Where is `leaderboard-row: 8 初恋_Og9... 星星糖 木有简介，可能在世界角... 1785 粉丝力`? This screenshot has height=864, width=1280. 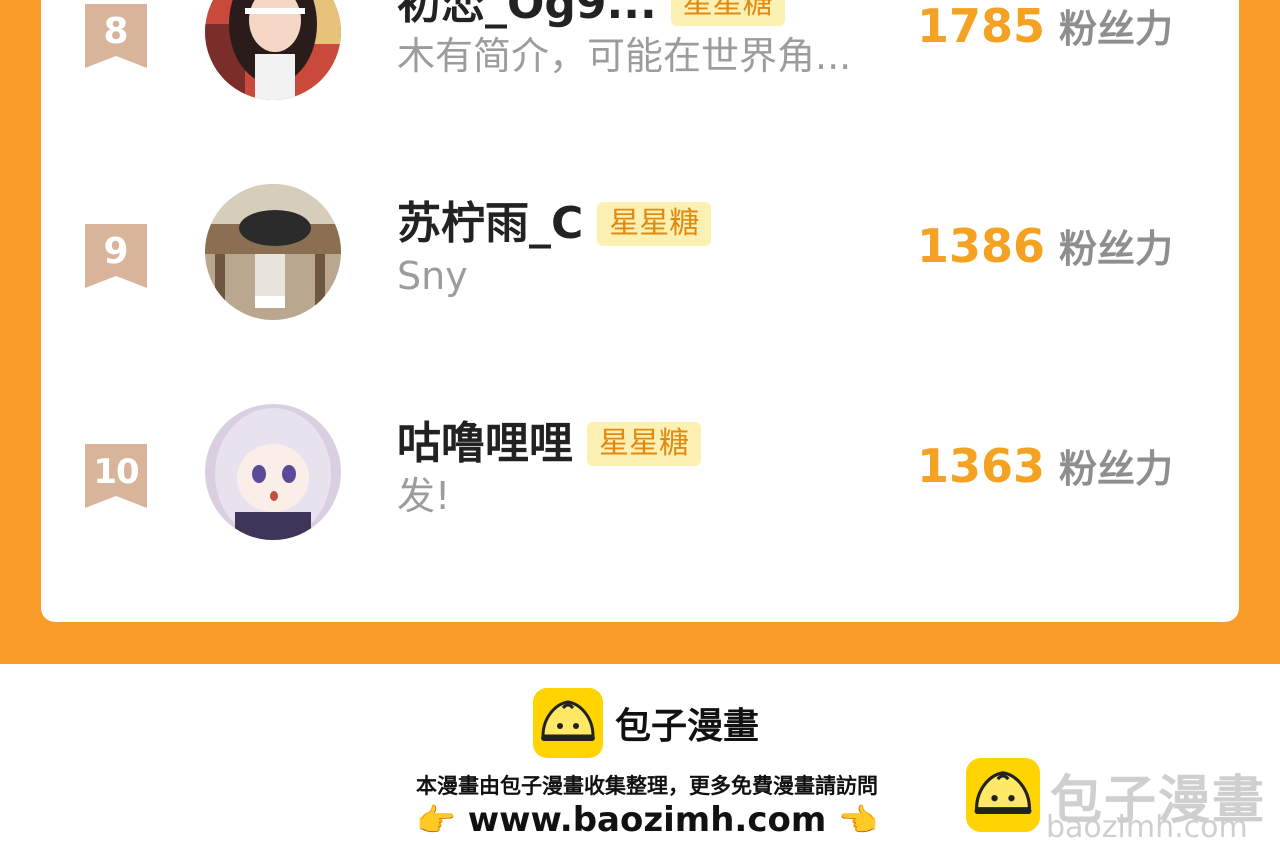 leaderboard-row: 8 初恋_Og9... 星星糖 木有简介，可能在世界角... 1785 粉丝力 is located at coordinates (640, 50).